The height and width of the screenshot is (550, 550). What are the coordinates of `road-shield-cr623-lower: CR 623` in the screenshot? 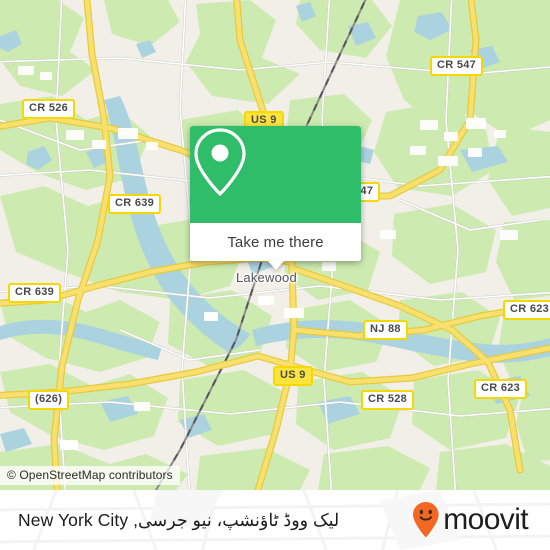 It's located at (501, 389).